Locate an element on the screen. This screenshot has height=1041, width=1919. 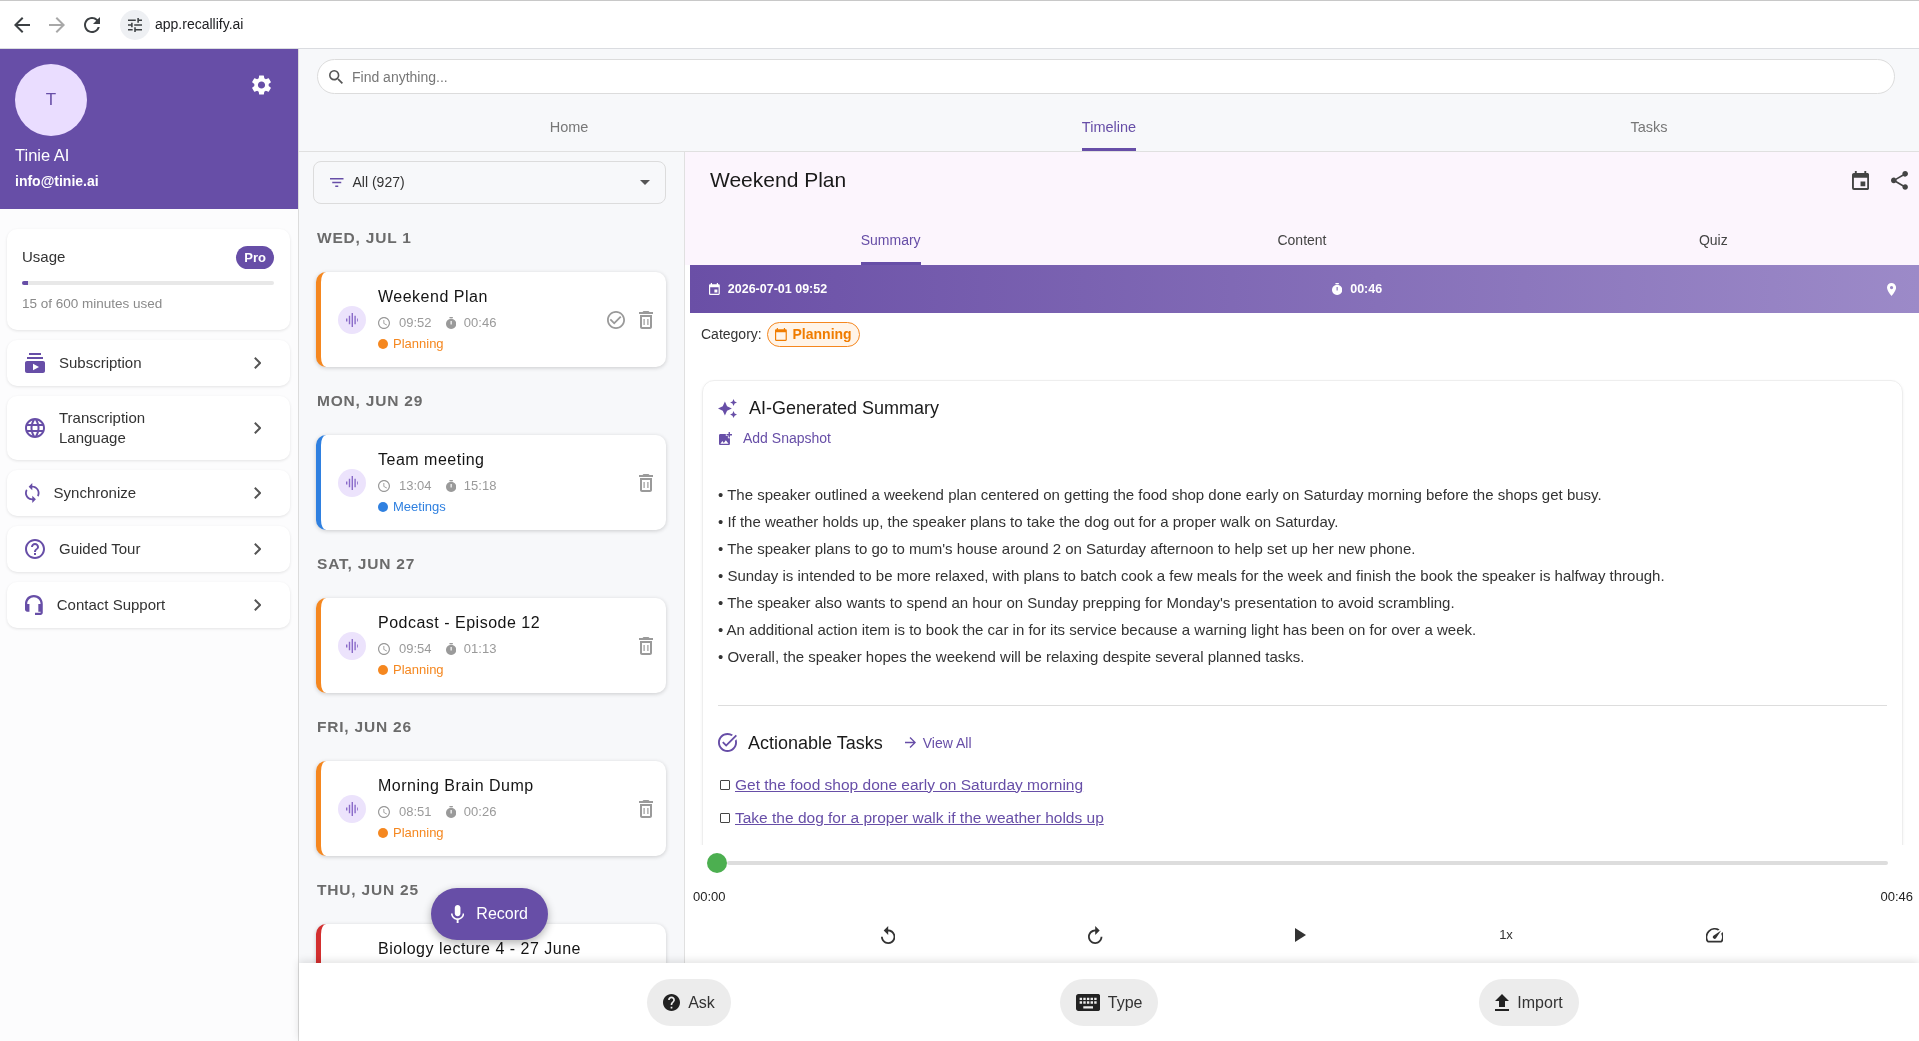
task-link: Take the dog for a proper walk if the weather holds up is located at coordinates (919, 817).